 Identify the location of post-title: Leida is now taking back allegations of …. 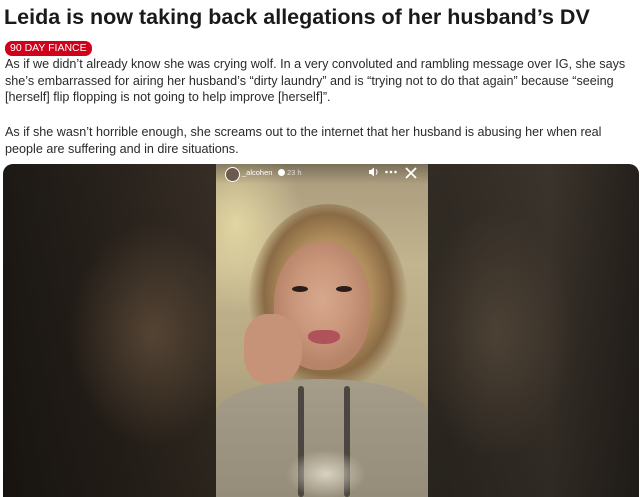
(321, 17).